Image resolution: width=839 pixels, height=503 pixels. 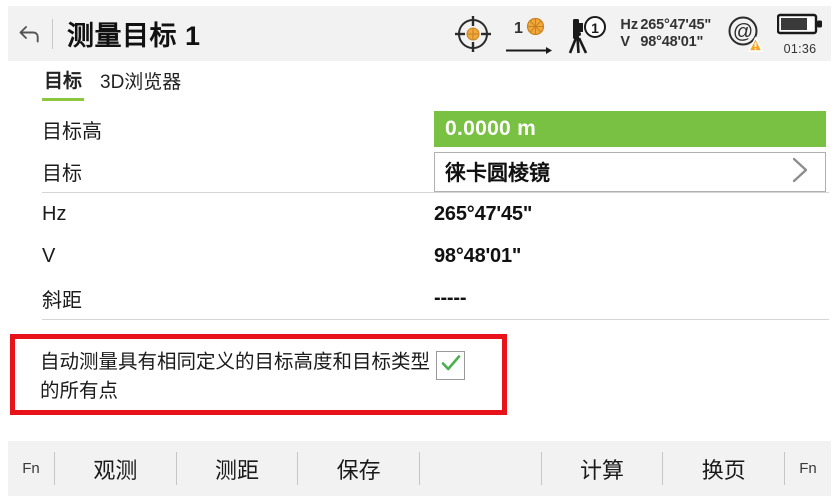 What do you see at coordinates (63, 81) in the screenshot?
I see `tab-target-label: 目标` at bounding box center [63, 81].